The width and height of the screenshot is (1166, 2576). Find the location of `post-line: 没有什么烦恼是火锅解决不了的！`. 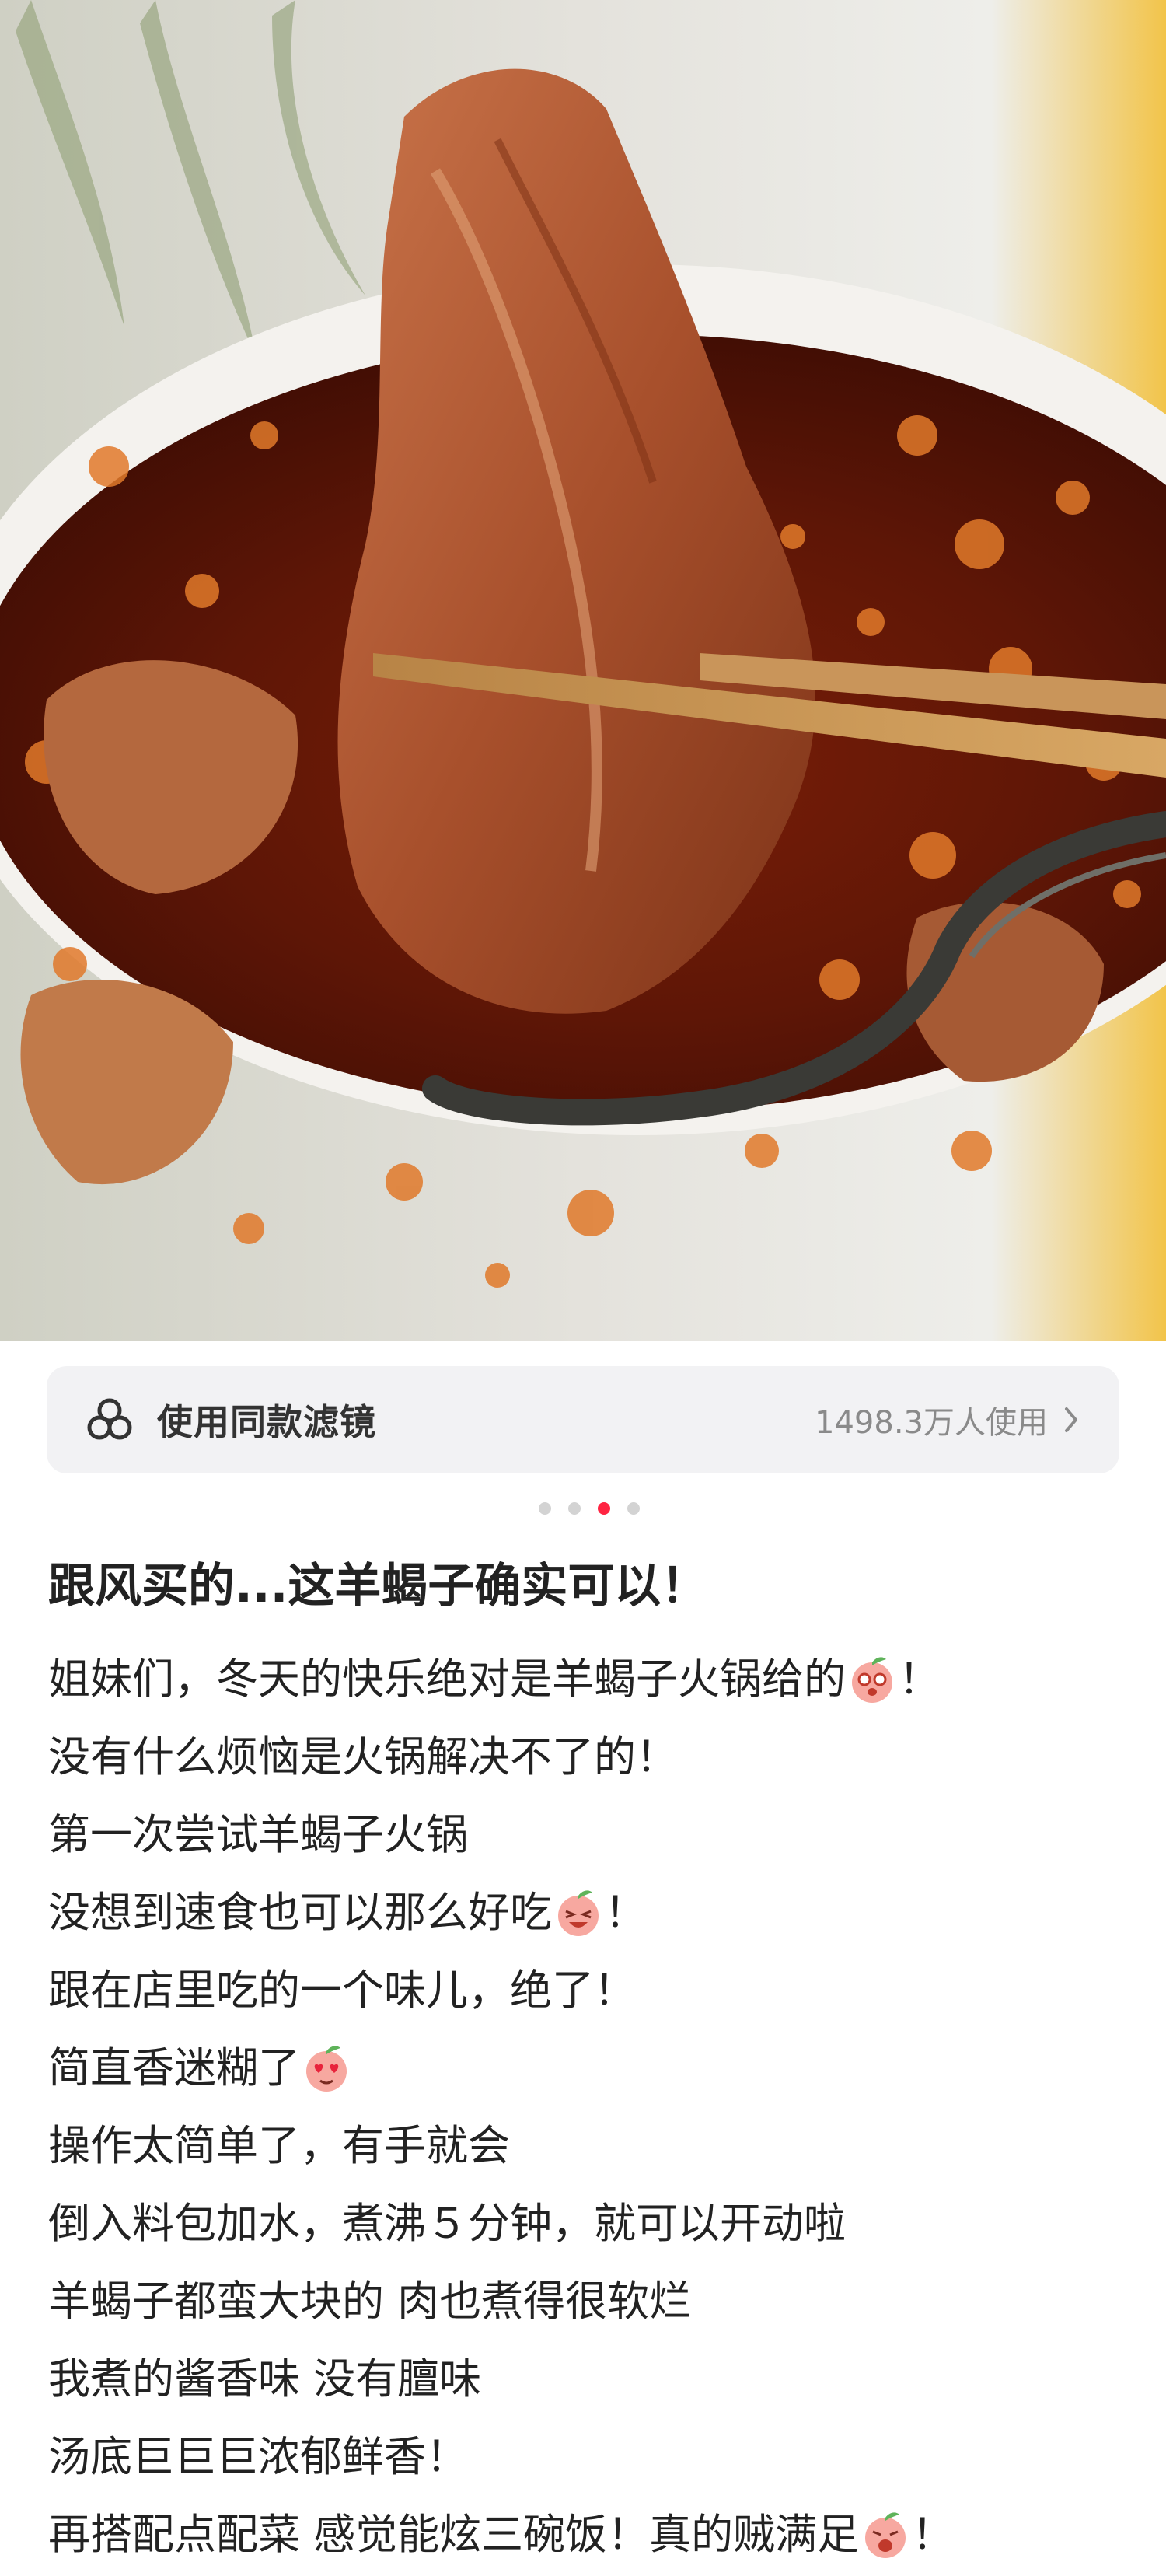

post-line: 没有什么烦恼是火锅解决不了的！ is located at coordinates (600, 1757).